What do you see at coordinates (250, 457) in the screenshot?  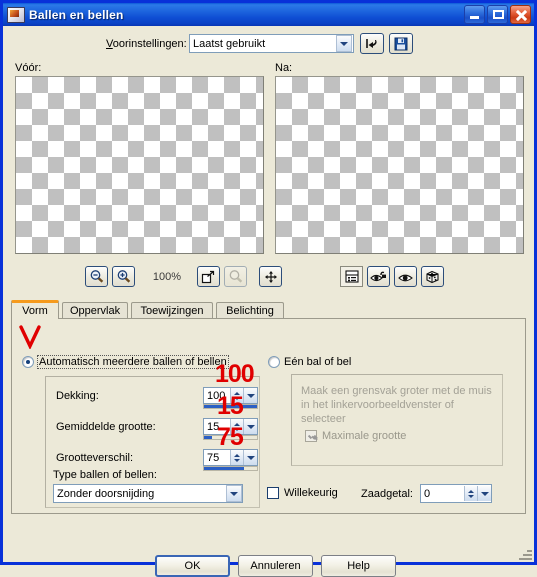 I see `size-variance-dropdown-icon` at bounding box center [250, 457].